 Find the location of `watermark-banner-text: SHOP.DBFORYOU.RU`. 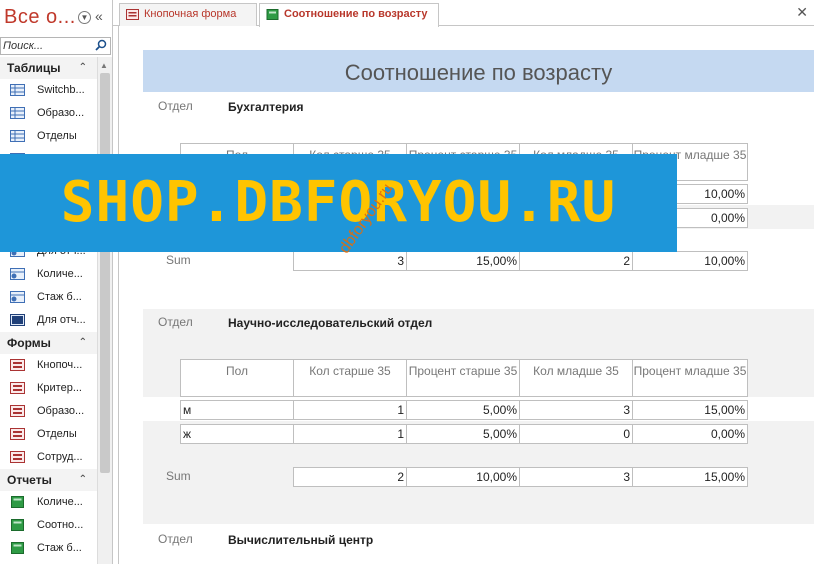

watermark-banner-text: SHOP.DBFORYOU.RU is located at coordinates (338, 202).